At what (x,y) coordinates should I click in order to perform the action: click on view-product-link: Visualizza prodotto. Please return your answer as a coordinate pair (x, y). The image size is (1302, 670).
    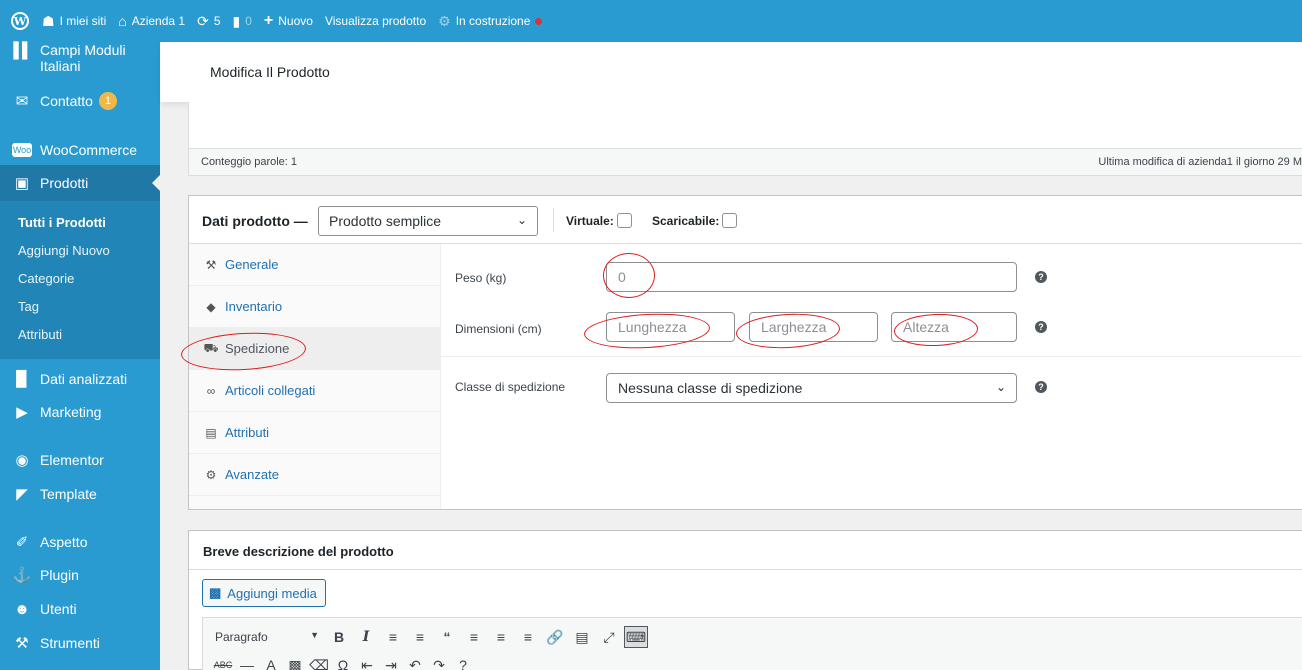
    Looking at the image, I should click on (375, 21).